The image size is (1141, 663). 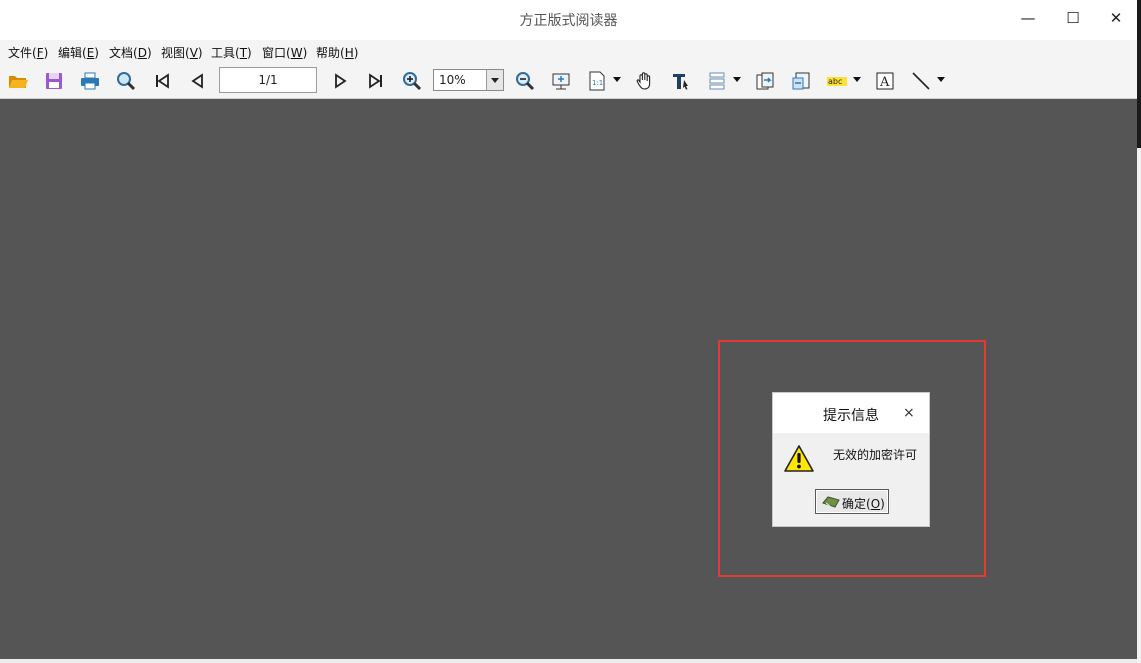 I want to click on warning-icon, so click(x=799, y=459).